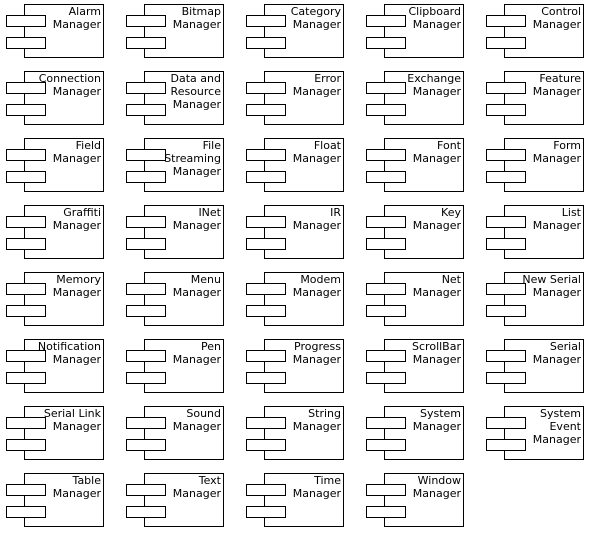  What do you see at coordinates (535, 31) in the screenshot?
I see `component-control-manager: Control Manager` at bounding box center [535, 31].